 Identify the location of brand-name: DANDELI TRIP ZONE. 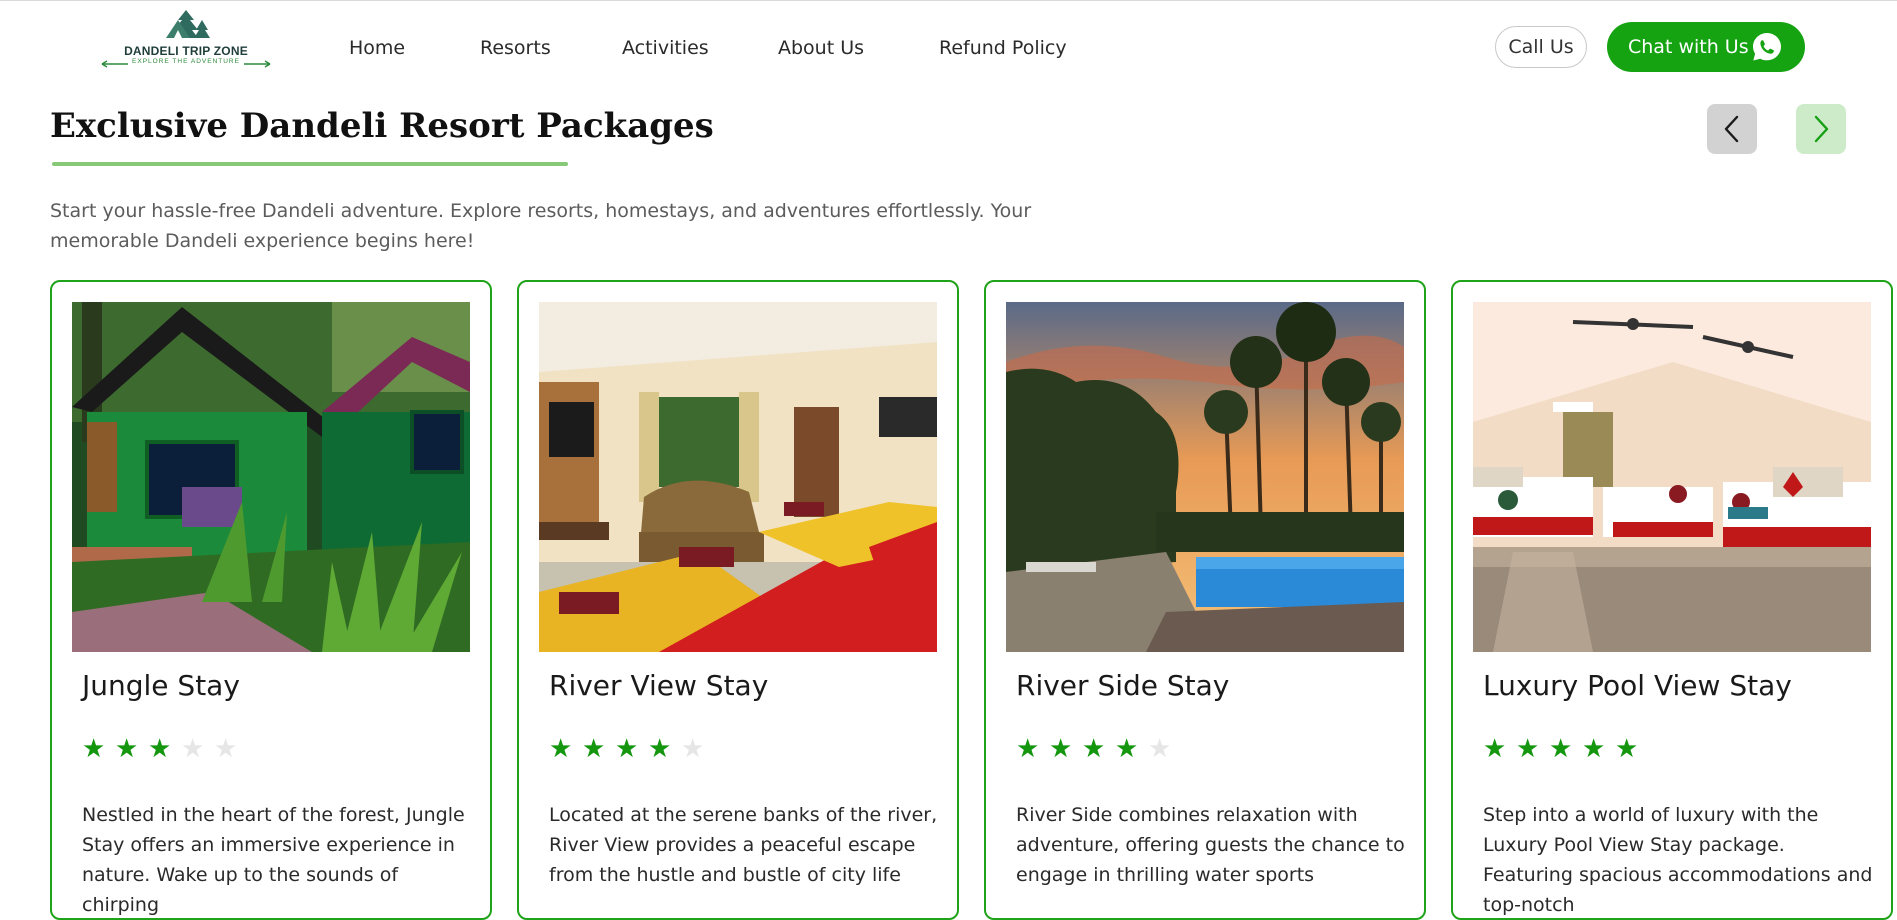
(186, 51).